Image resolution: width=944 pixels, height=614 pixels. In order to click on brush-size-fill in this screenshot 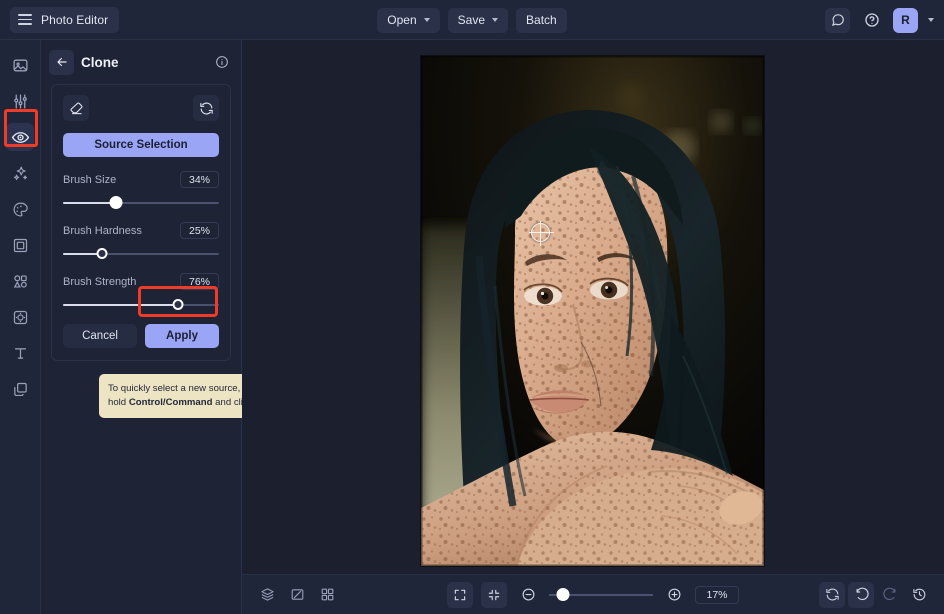, I will do `click(90, 203)`.